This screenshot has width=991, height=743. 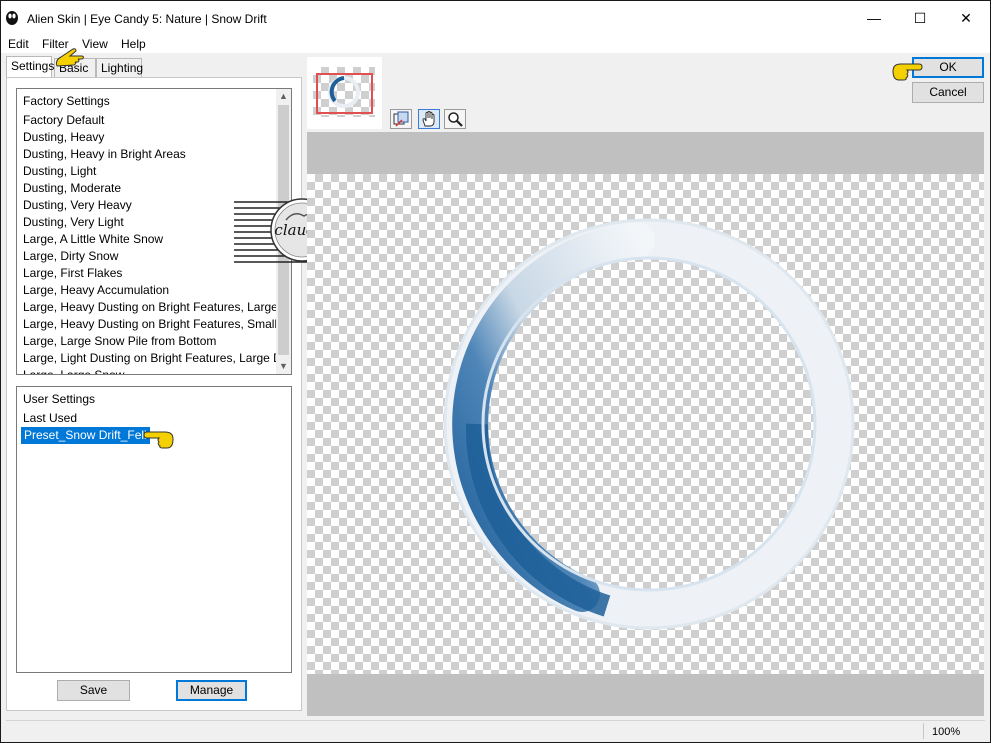 I want to click on list-item: Dusting, Very Heavy, so click(x=77, y=205).